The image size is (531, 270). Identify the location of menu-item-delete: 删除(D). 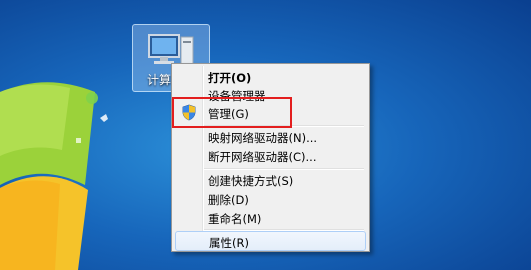
(270, 199).